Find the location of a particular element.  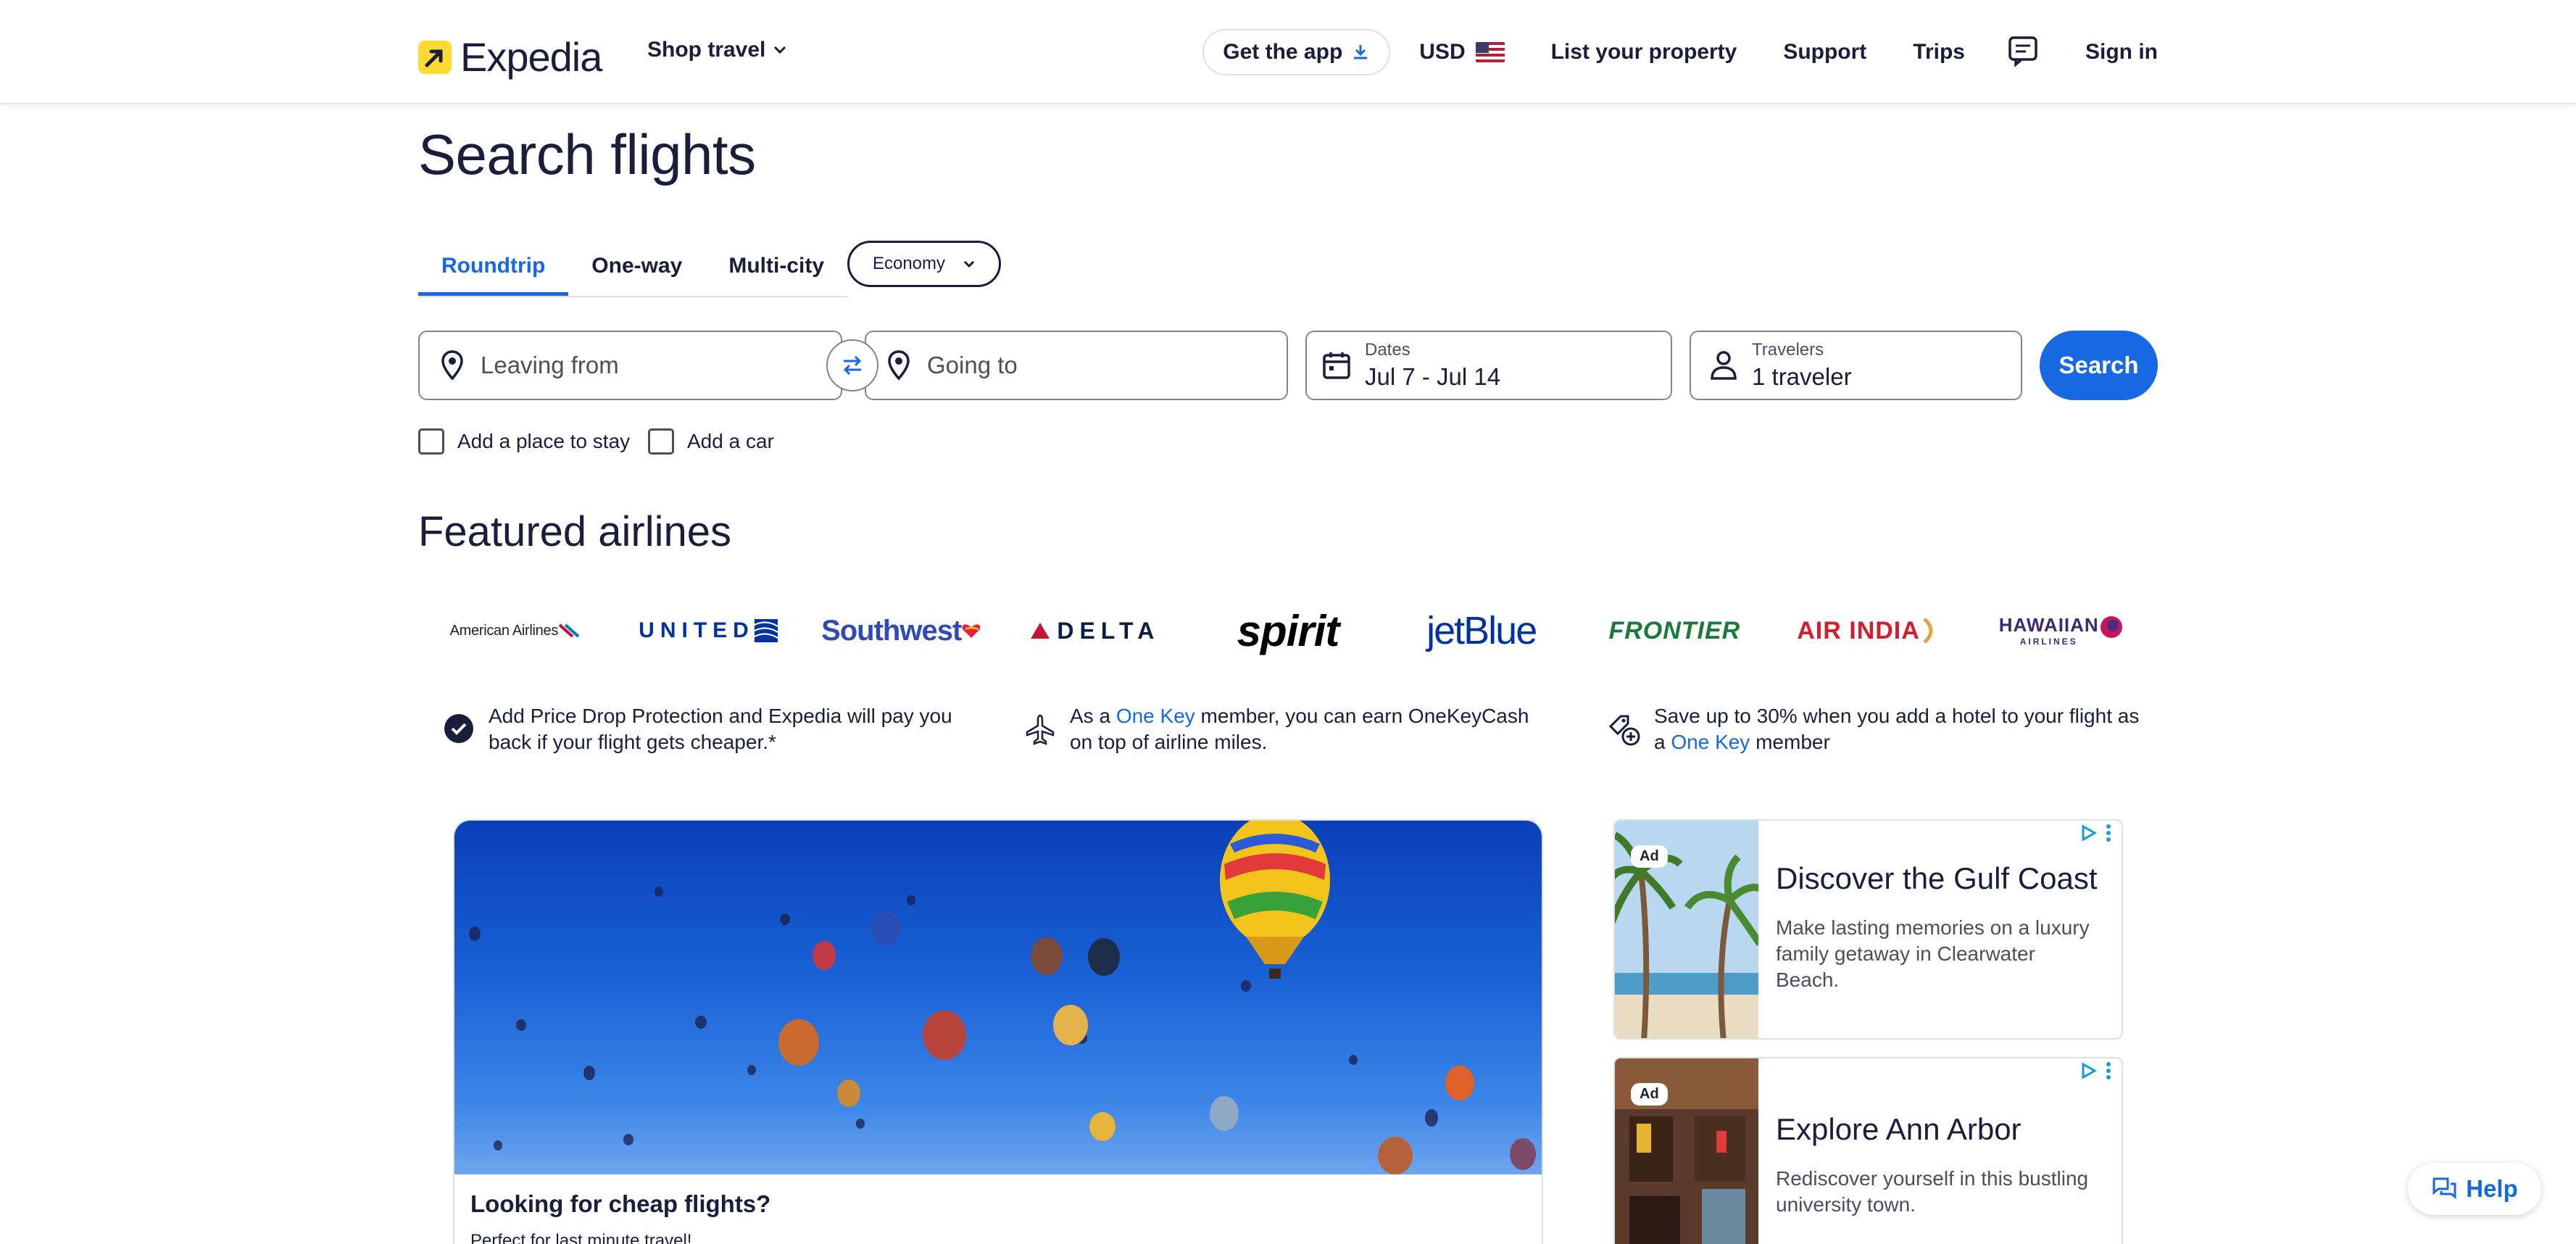

air-india-wheel-icon is located at coordinates (1928, 631).